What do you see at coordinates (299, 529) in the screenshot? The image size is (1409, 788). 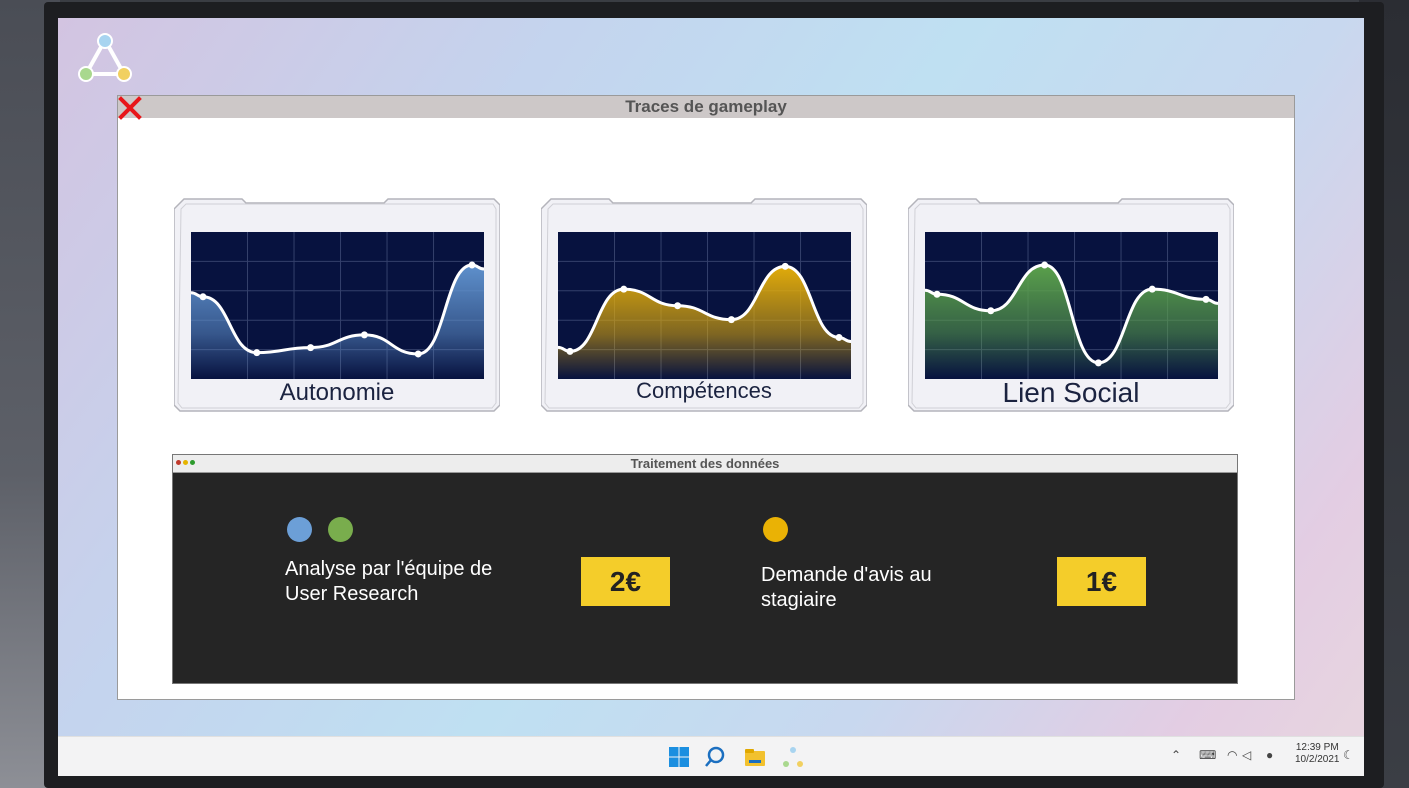 I see `blue-dot-icon` at bounding box center [299, 529].